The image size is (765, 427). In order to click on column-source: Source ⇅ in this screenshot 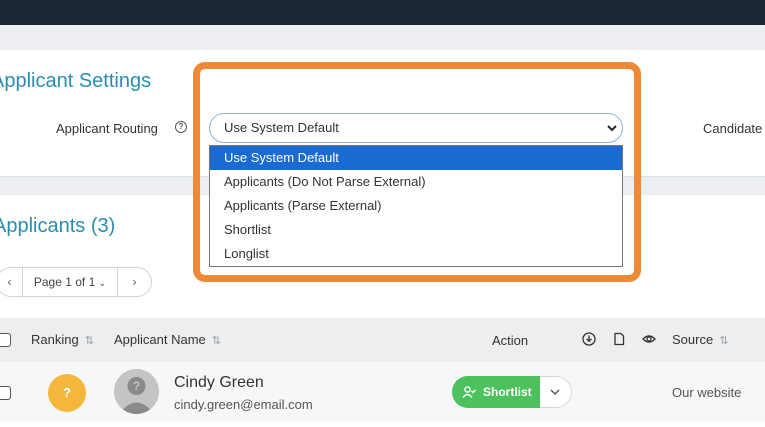, I will do `click(700, 339)`.